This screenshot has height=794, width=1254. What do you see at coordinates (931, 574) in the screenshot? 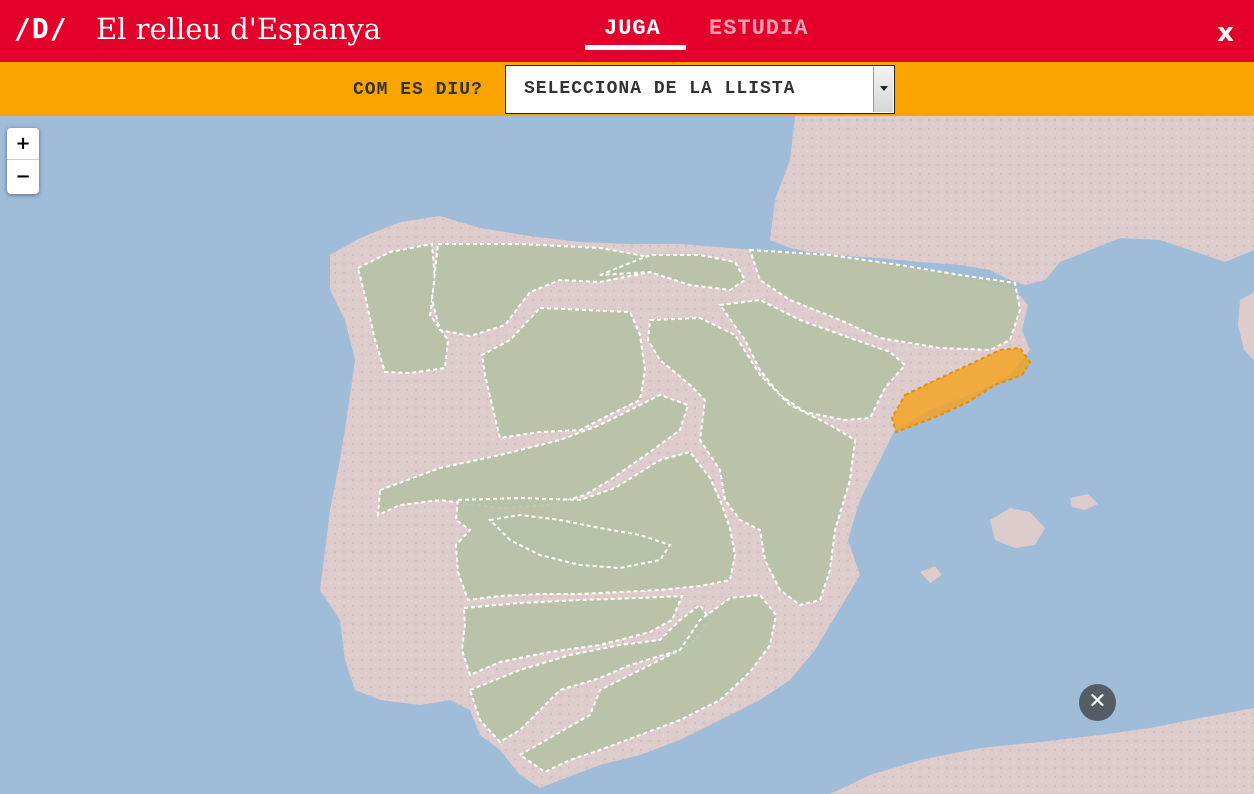
I see `ibiza-island` at bounding box center [931, 574].